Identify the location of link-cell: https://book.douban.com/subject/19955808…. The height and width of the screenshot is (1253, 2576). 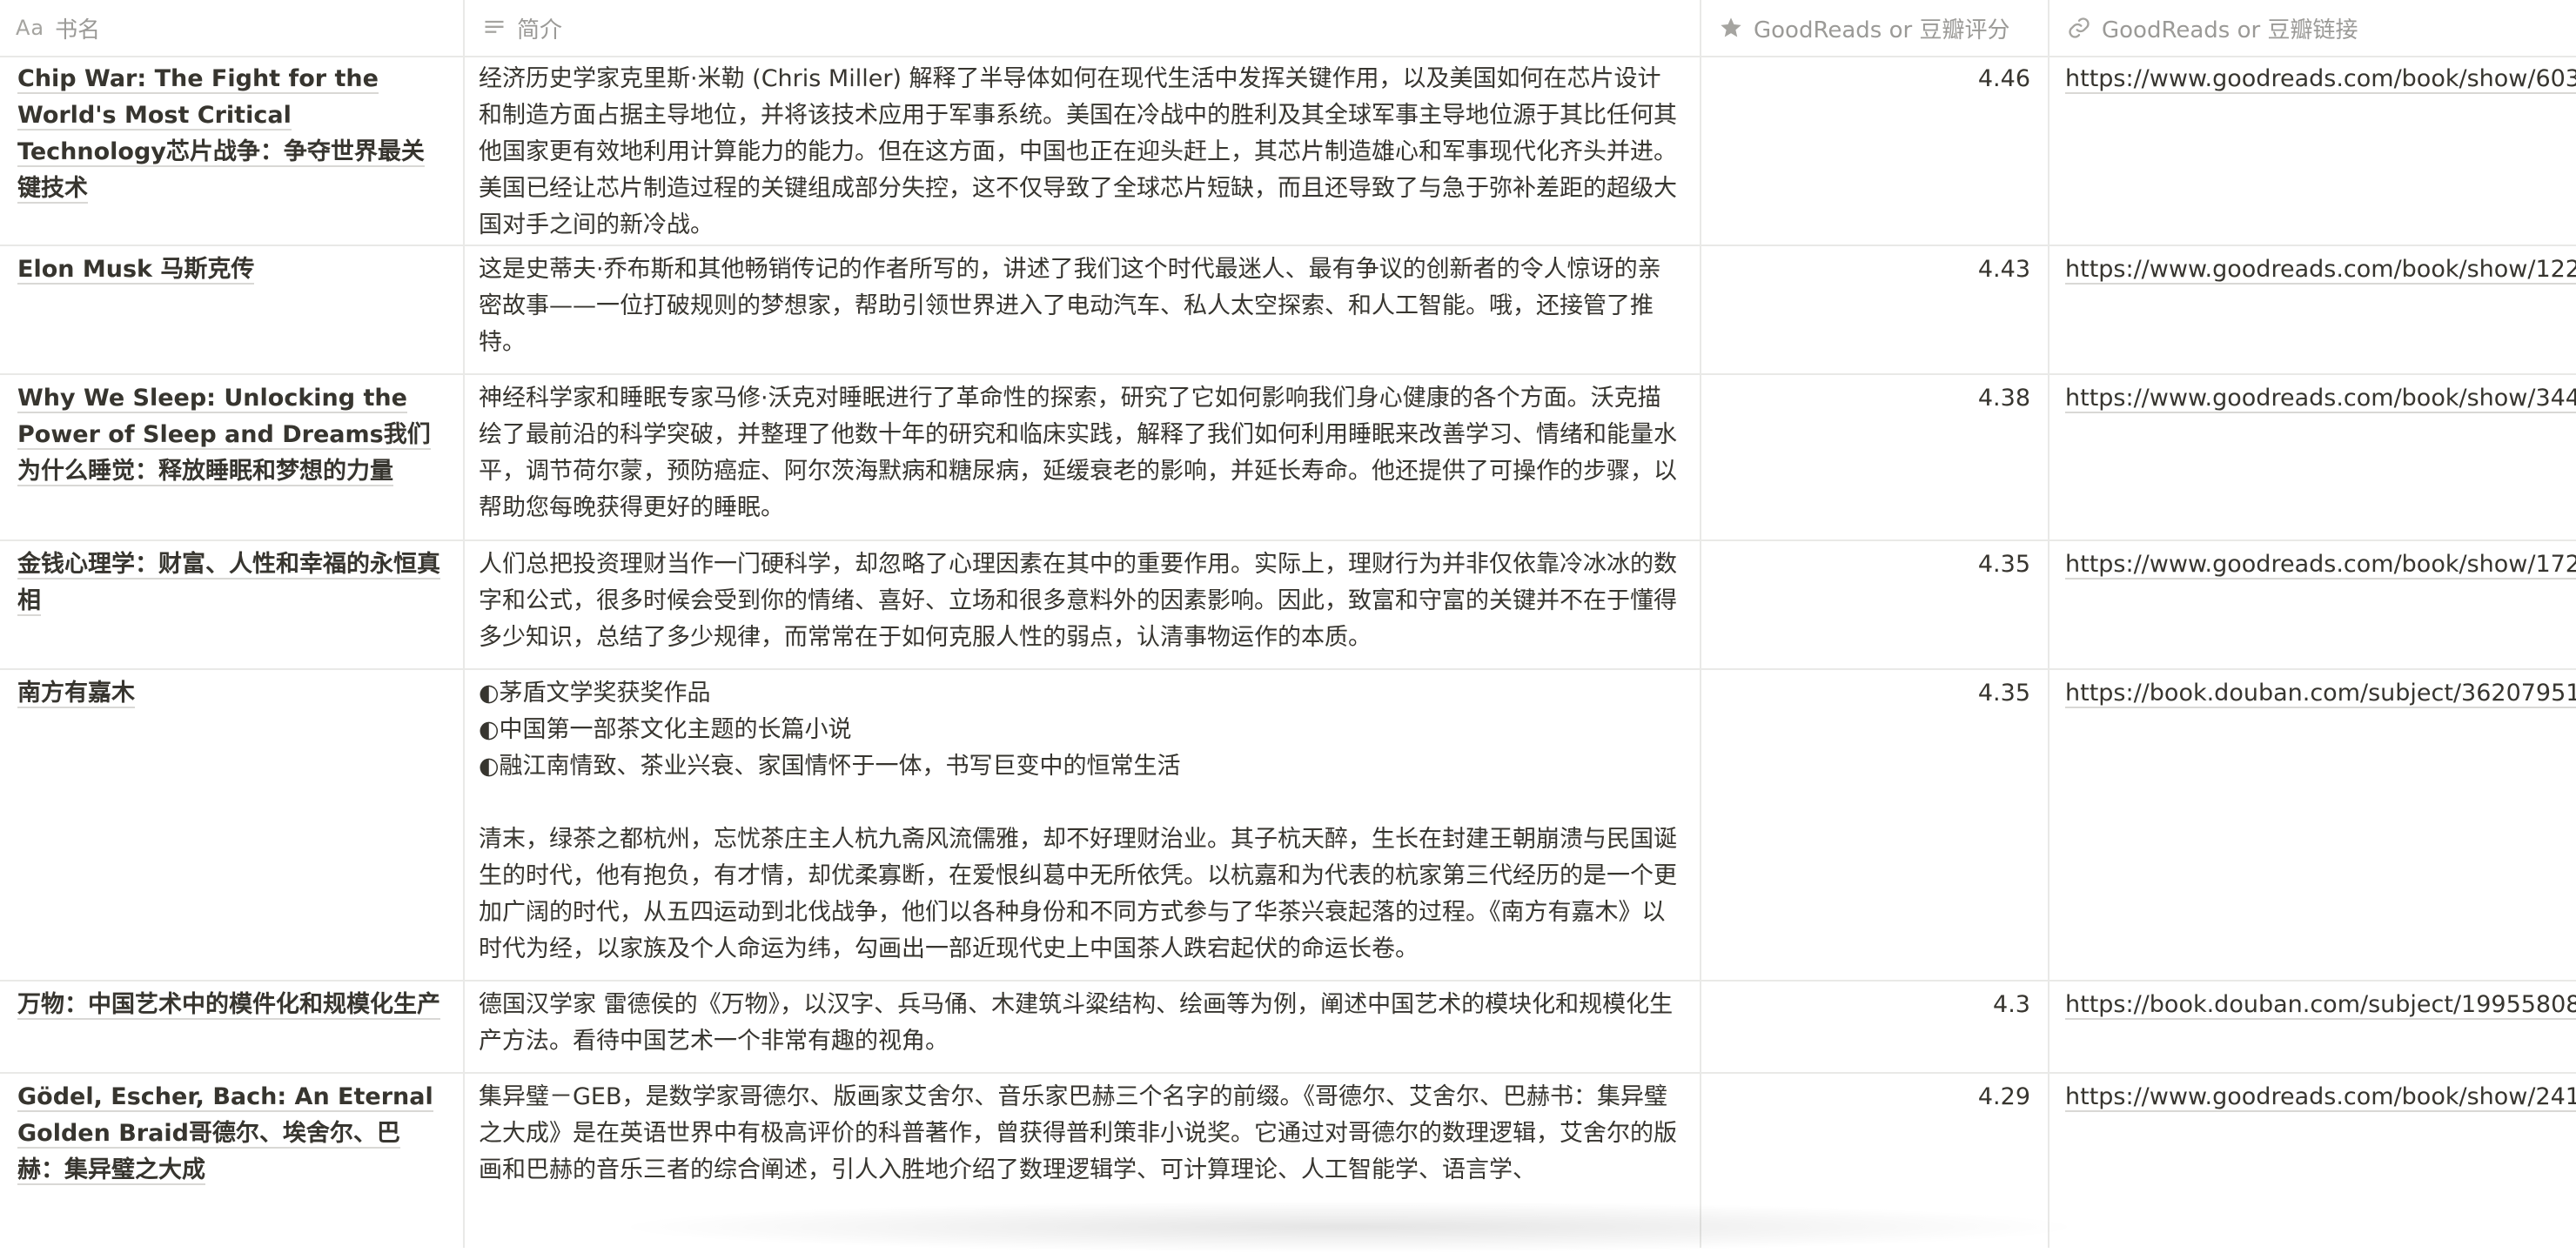
(2312, 1027).